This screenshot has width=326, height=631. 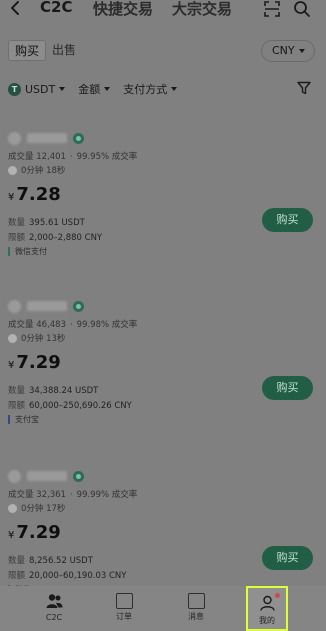 I want to click on bottom-tab-bar: C2C 订单 消息 我的, so click(x=163, y=608).